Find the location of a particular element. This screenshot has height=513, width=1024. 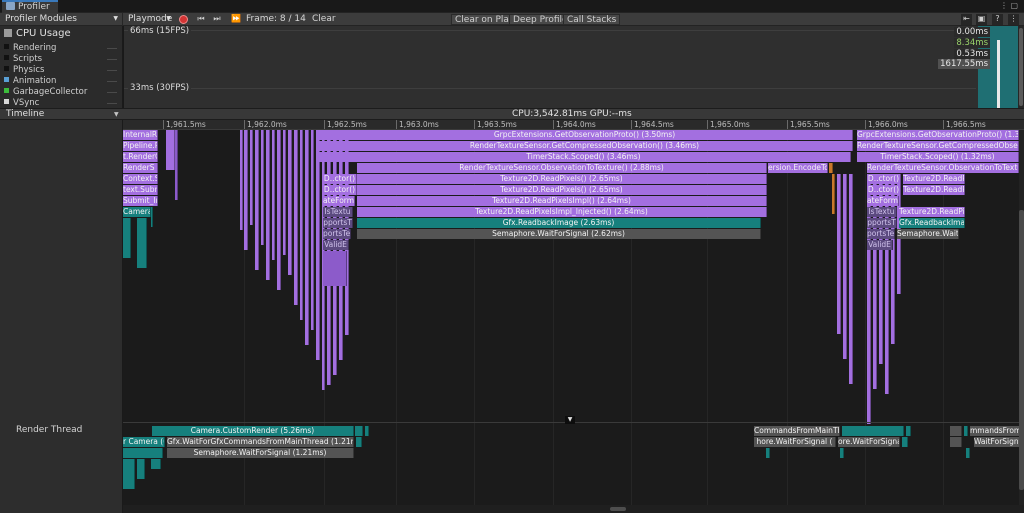

sample-bar: Camera.CustomRender (5.26ms) is located at coordinates (253, 431).